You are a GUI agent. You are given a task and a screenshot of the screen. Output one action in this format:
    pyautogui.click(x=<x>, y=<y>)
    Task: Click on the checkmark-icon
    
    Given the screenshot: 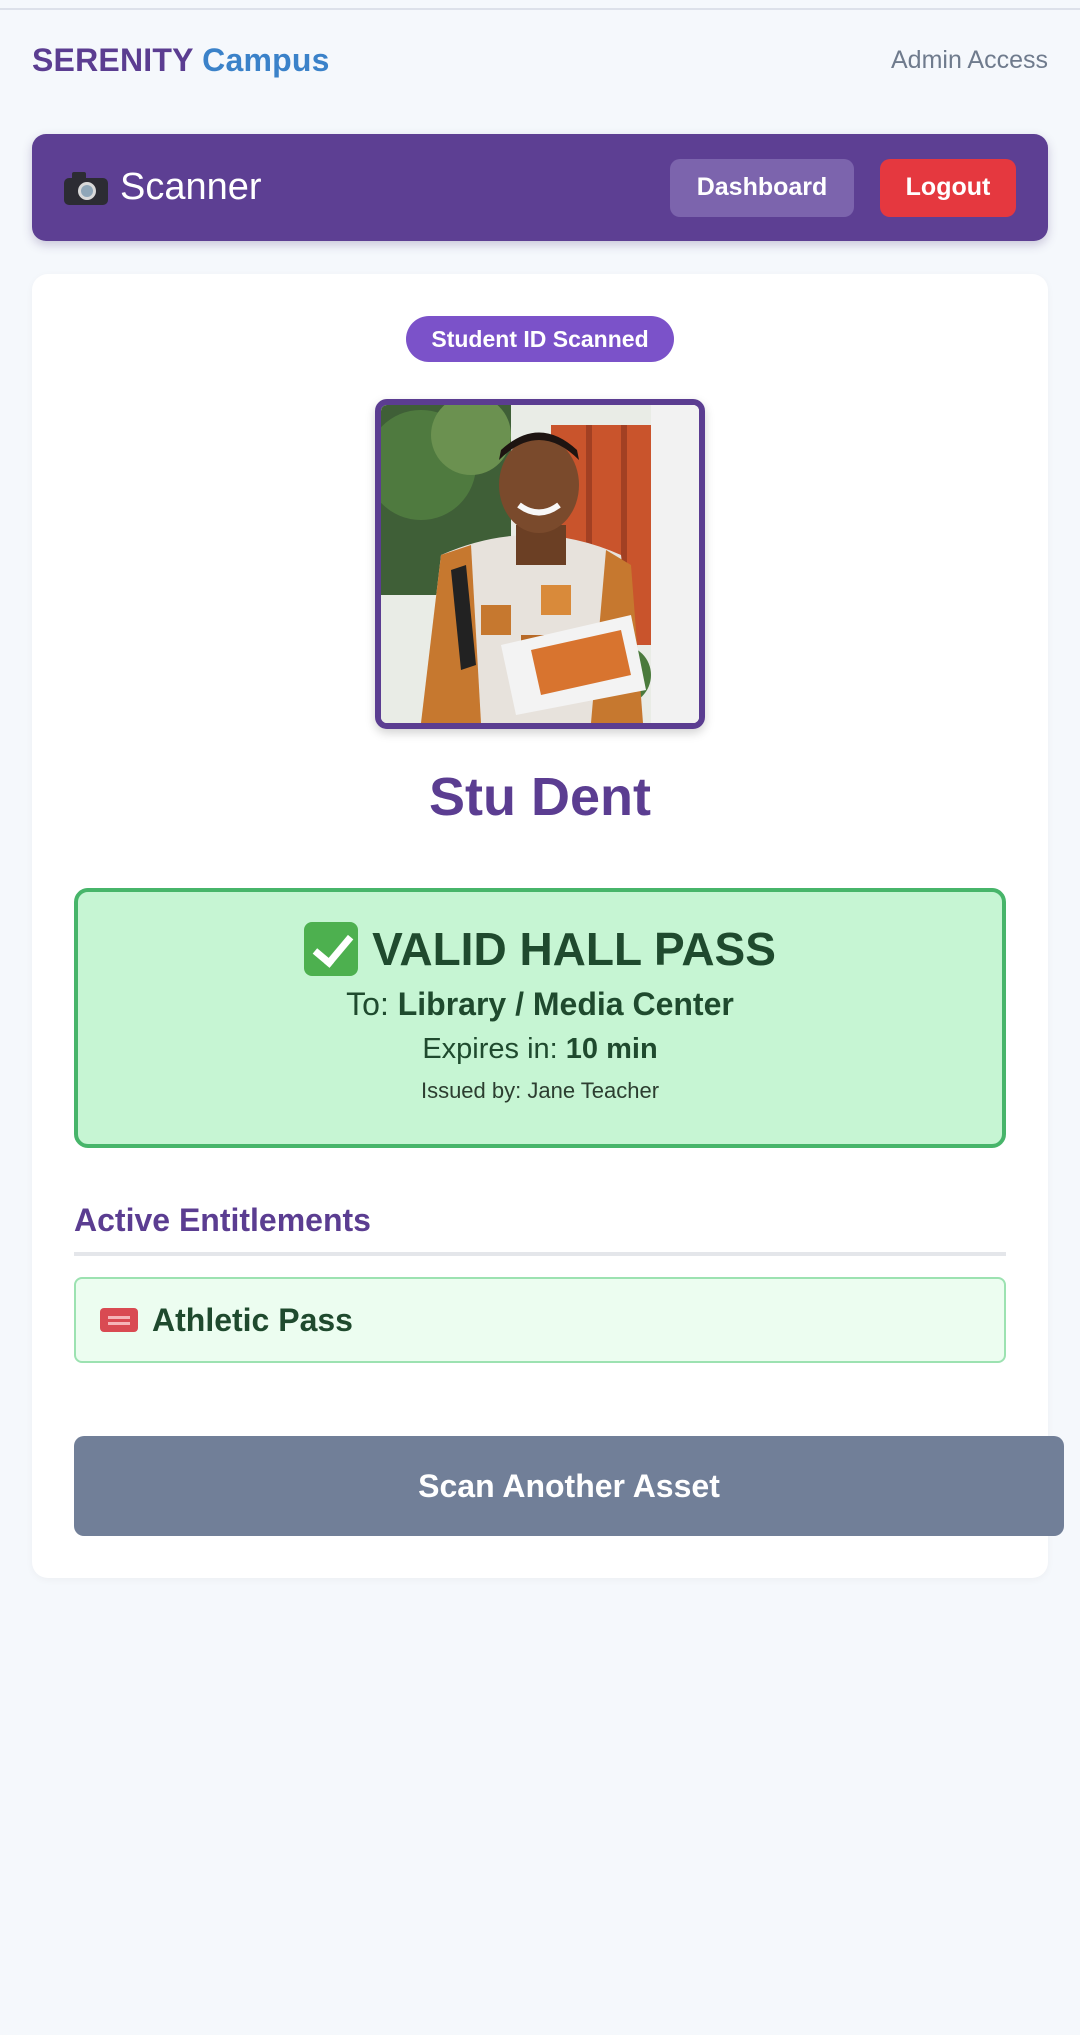 What is the action you would take?
    pyautogui.click(x=331, y=949)
    